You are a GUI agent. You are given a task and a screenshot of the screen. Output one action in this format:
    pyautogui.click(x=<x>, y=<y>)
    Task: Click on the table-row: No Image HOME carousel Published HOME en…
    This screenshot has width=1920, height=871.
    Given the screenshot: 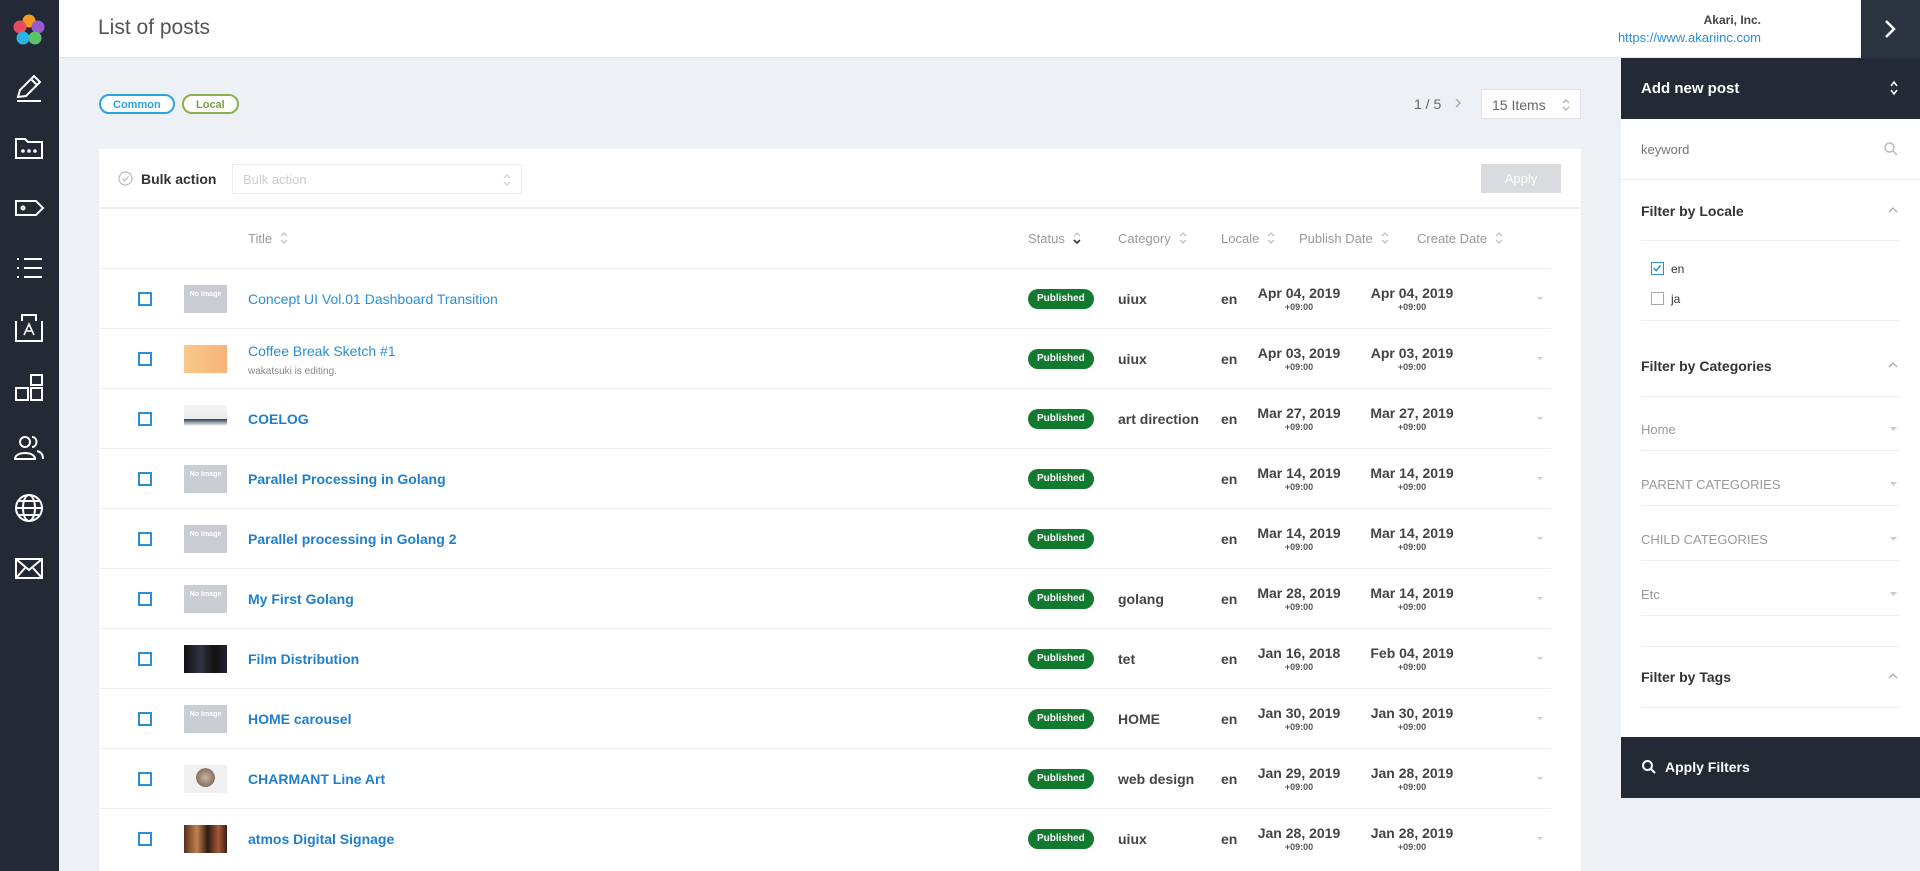 What is the action you would take?
    pyautogui.click(x=825, y=718)
    